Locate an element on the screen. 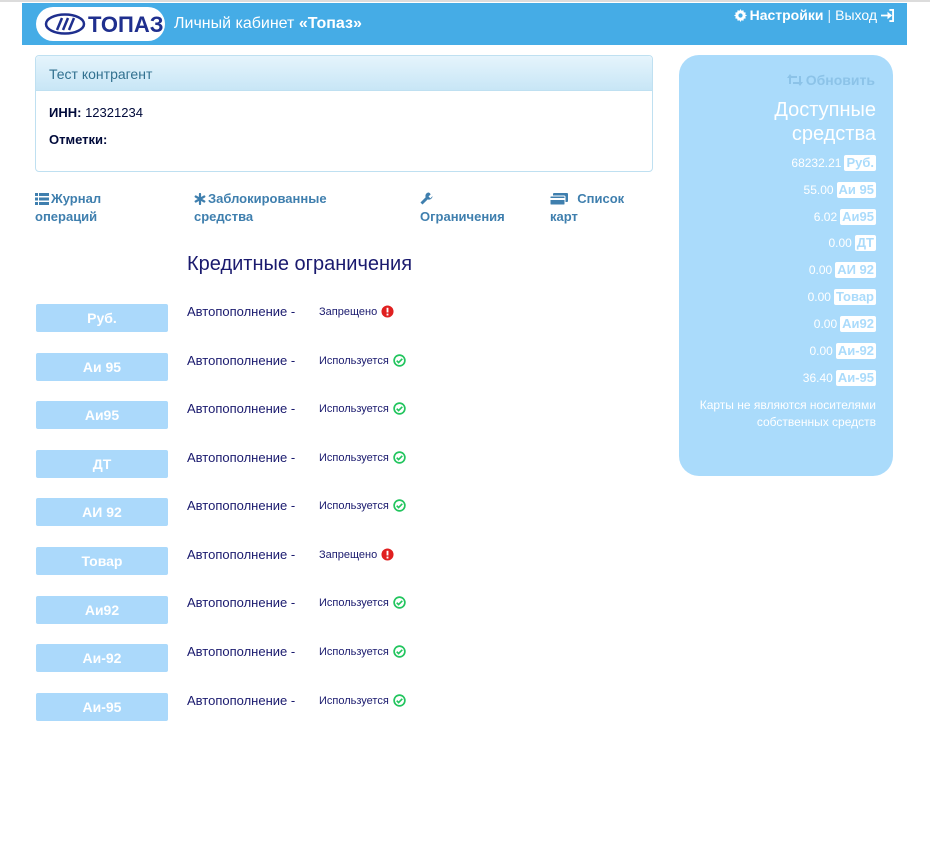 This screenshot has height=847, width=930. list-icon is located at coordinates (42, 199).